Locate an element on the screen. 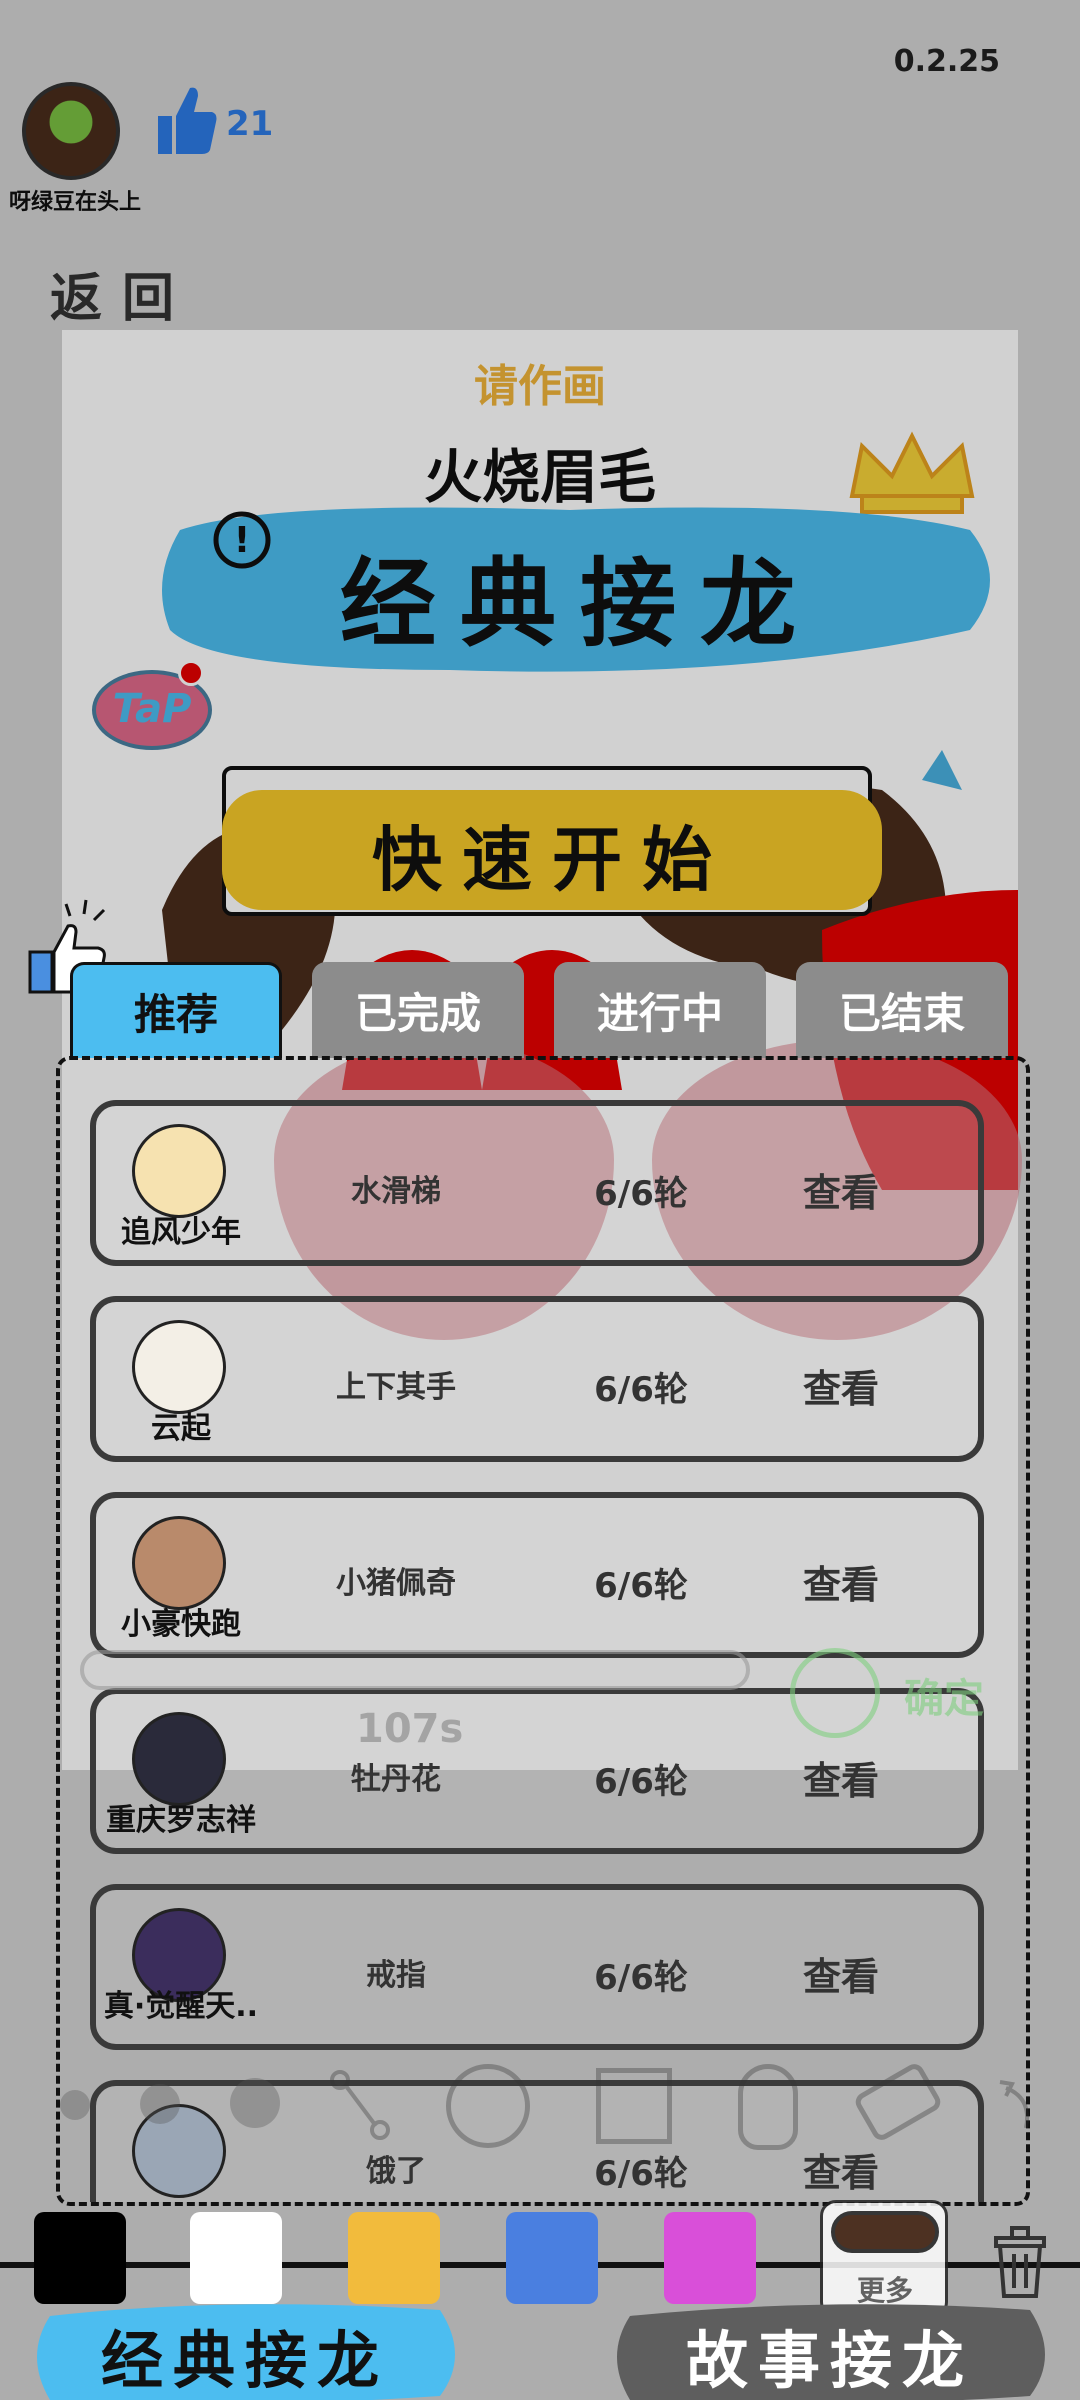 The image size is (1080, 2400). list-item: 真·觉醒天.. 戒指 6/6轮 查看 is located at coordinates (537, 1967).